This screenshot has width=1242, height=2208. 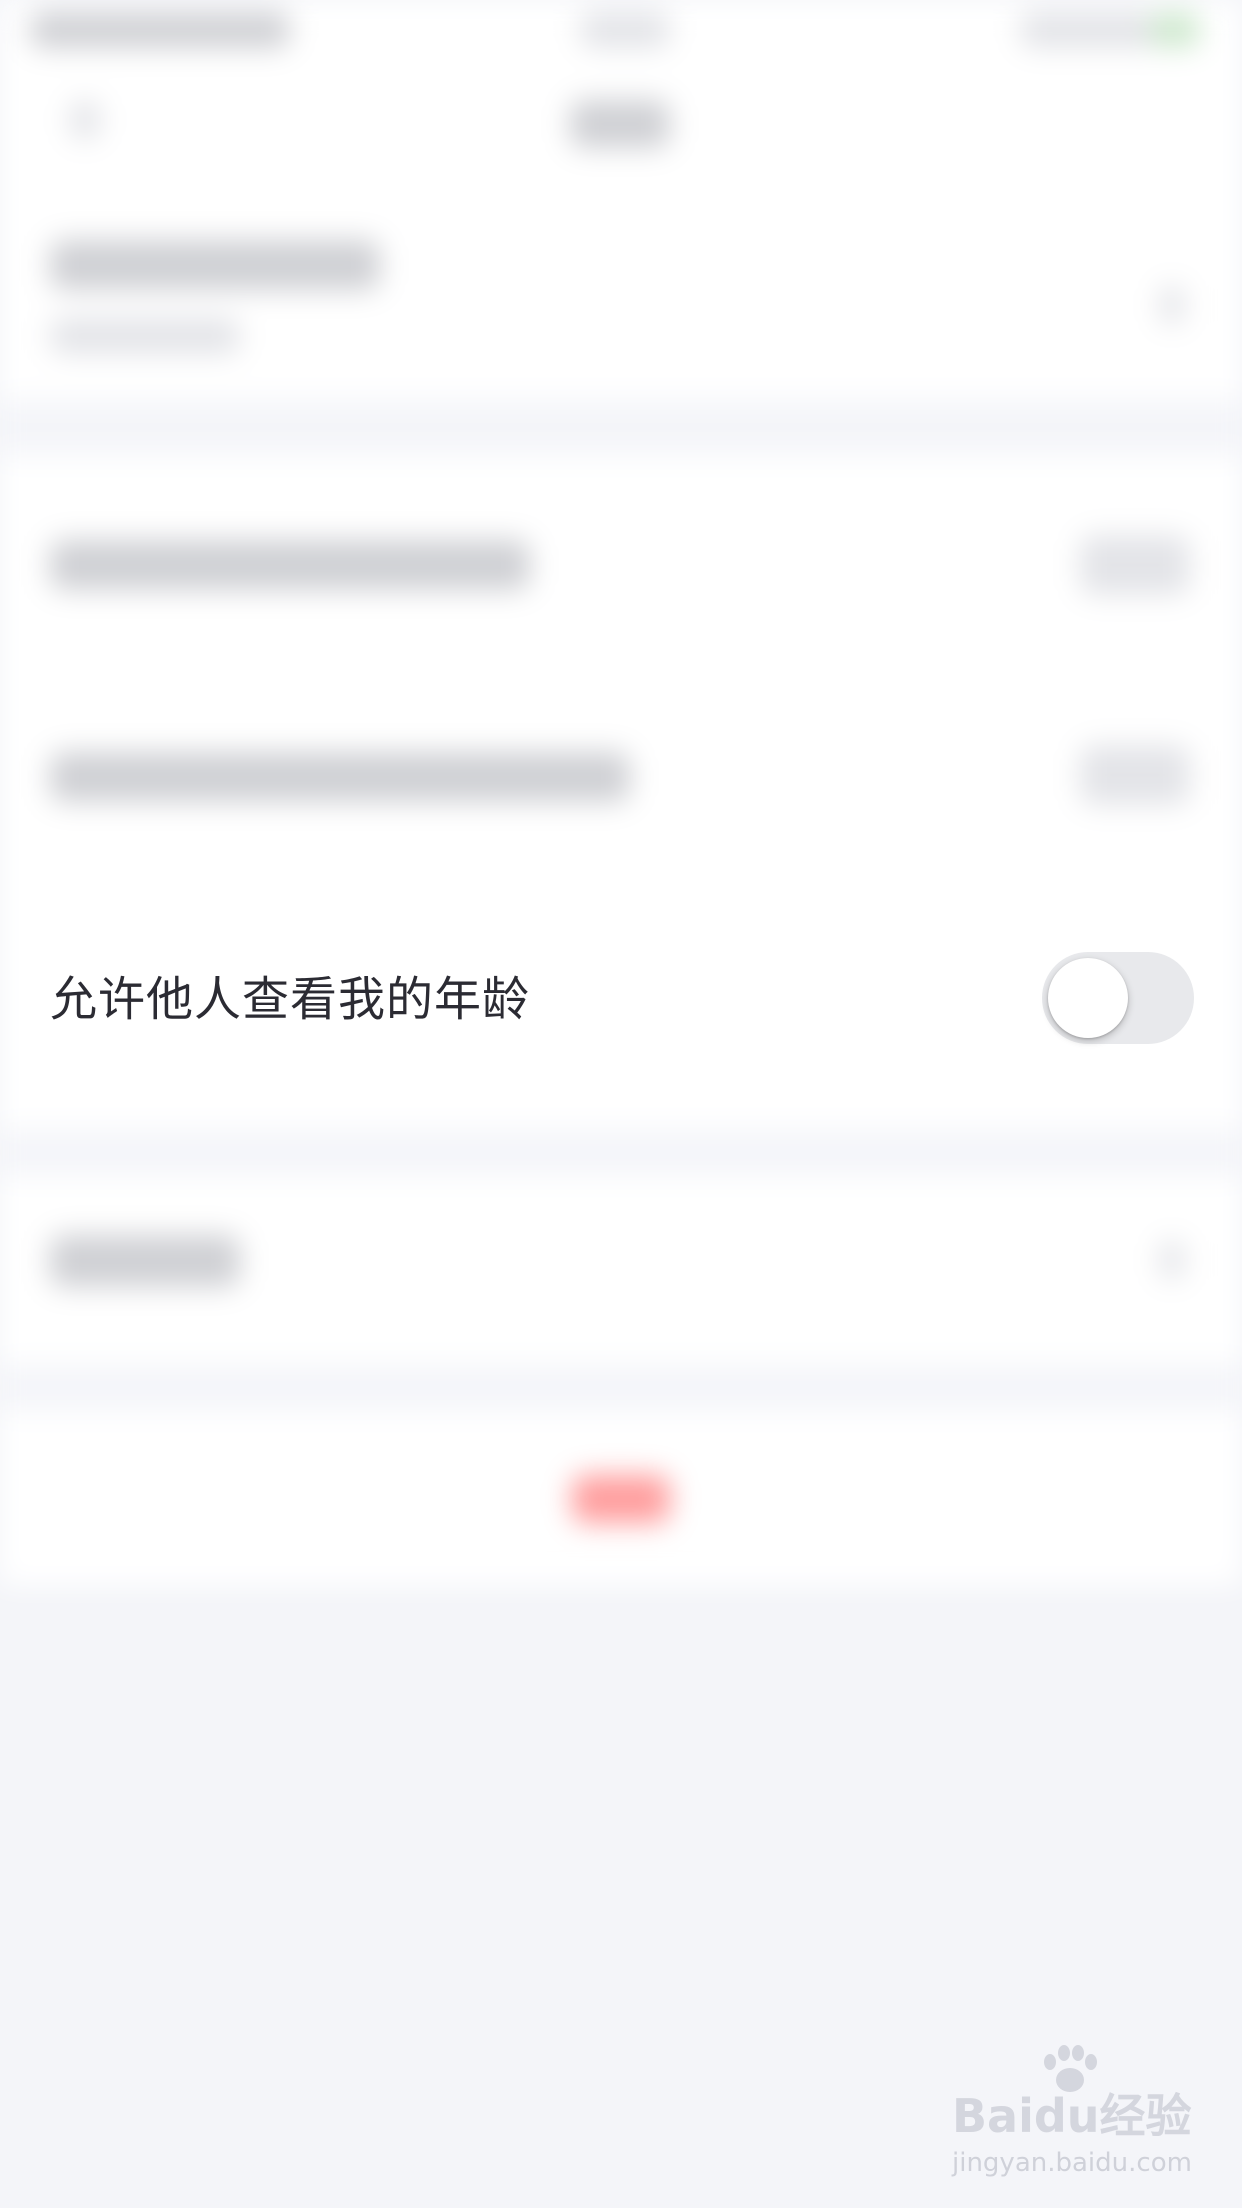 I want to click on blurred-card-title, so click(x=215, y=265).